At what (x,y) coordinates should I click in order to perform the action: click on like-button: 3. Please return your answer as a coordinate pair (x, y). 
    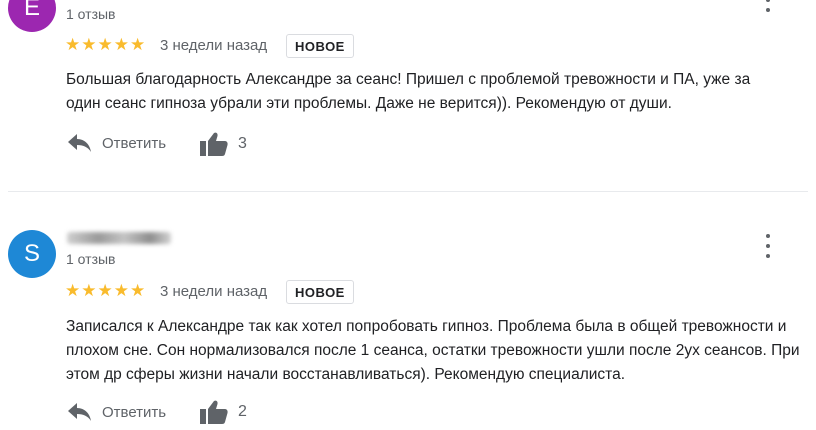
    Looking at the image, I should click on (223, 144).